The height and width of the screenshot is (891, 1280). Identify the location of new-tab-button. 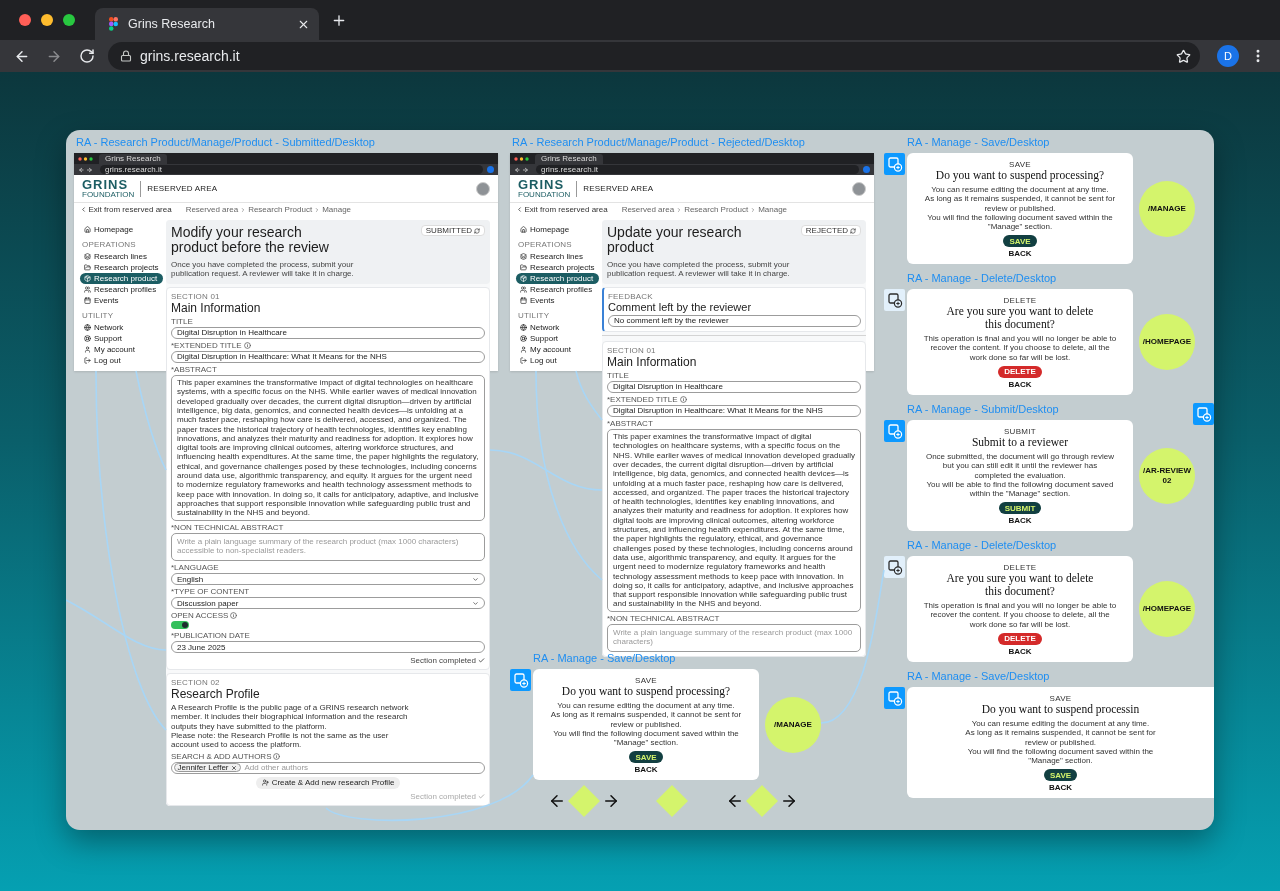
(339, 20).